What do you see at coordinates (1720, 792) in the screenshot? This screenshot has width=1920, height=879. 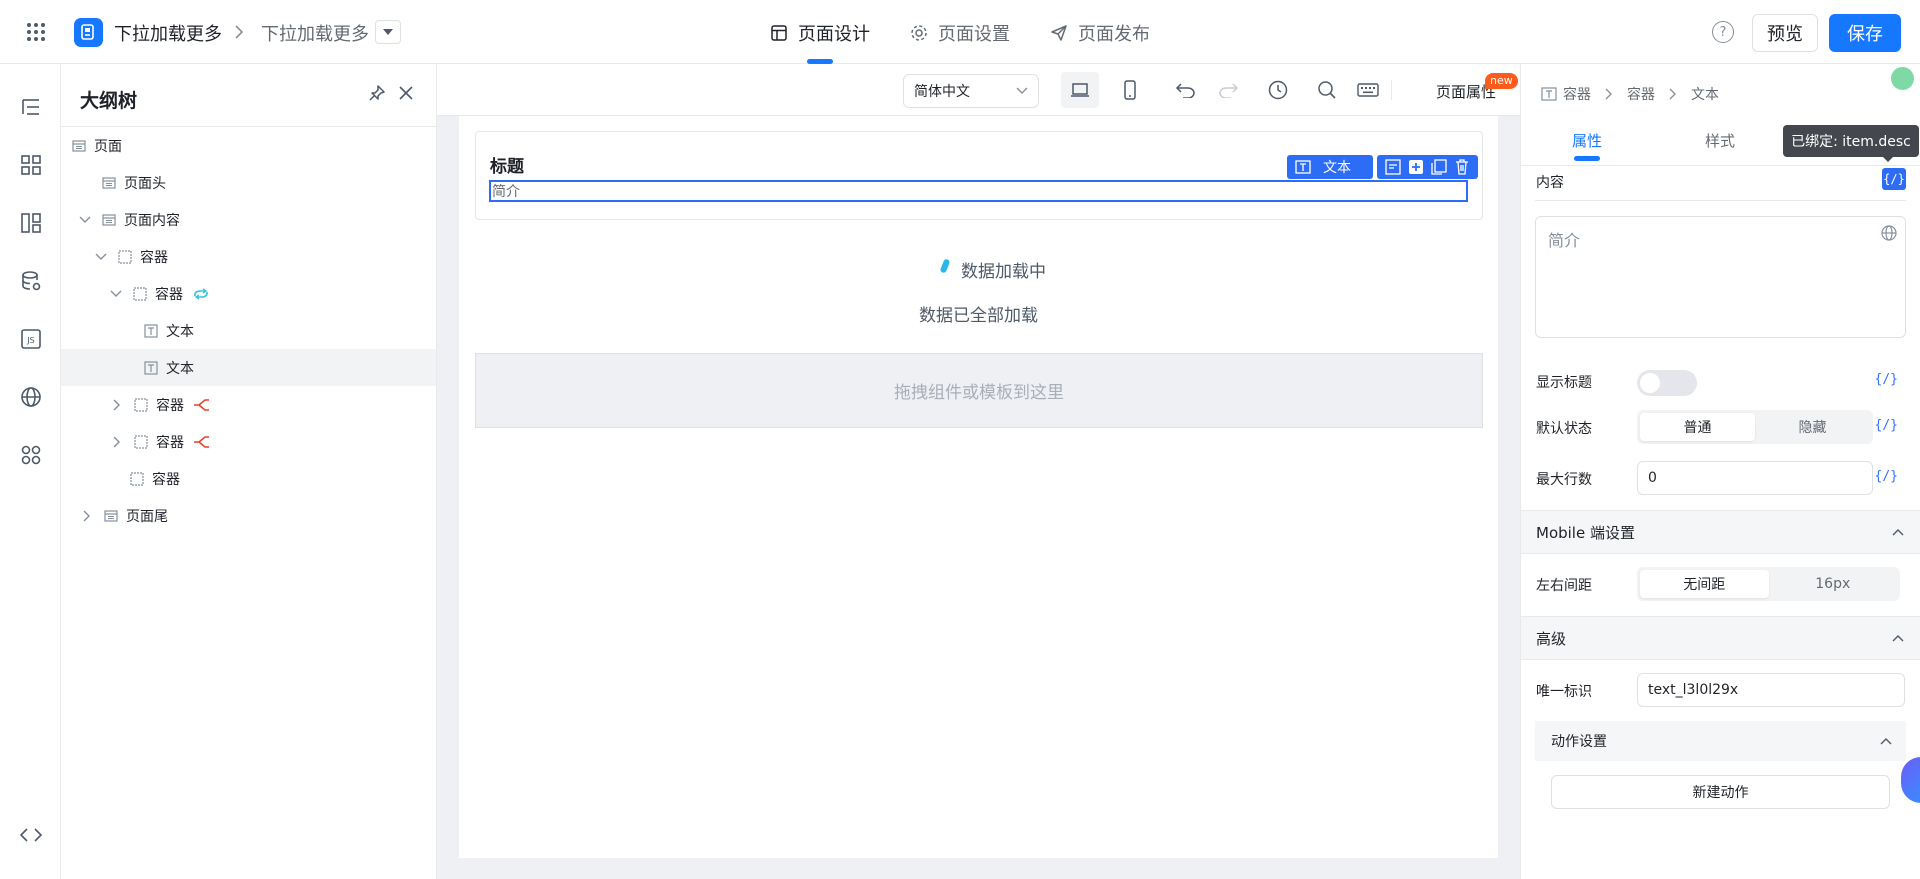 I see `new-action-button: 新建动作` at bounding box center [1720, 792].